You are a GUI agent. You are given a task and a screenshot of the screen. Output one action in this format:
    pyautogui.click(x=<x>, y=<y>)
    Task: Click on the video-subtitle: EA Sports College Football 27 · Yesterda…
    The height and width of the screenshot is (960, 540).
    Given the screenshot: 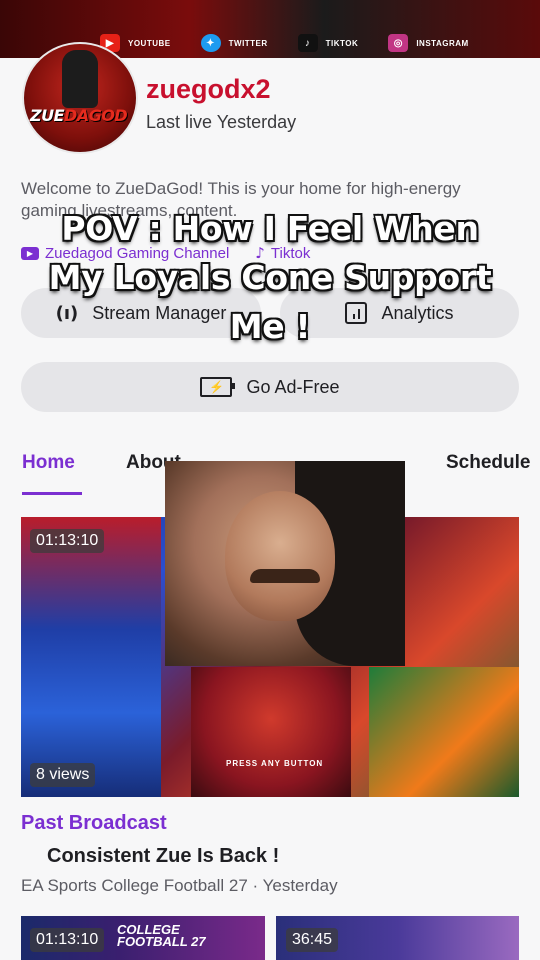 What is the action you would take?
    pyautogui.click(x=179, y=885)
    